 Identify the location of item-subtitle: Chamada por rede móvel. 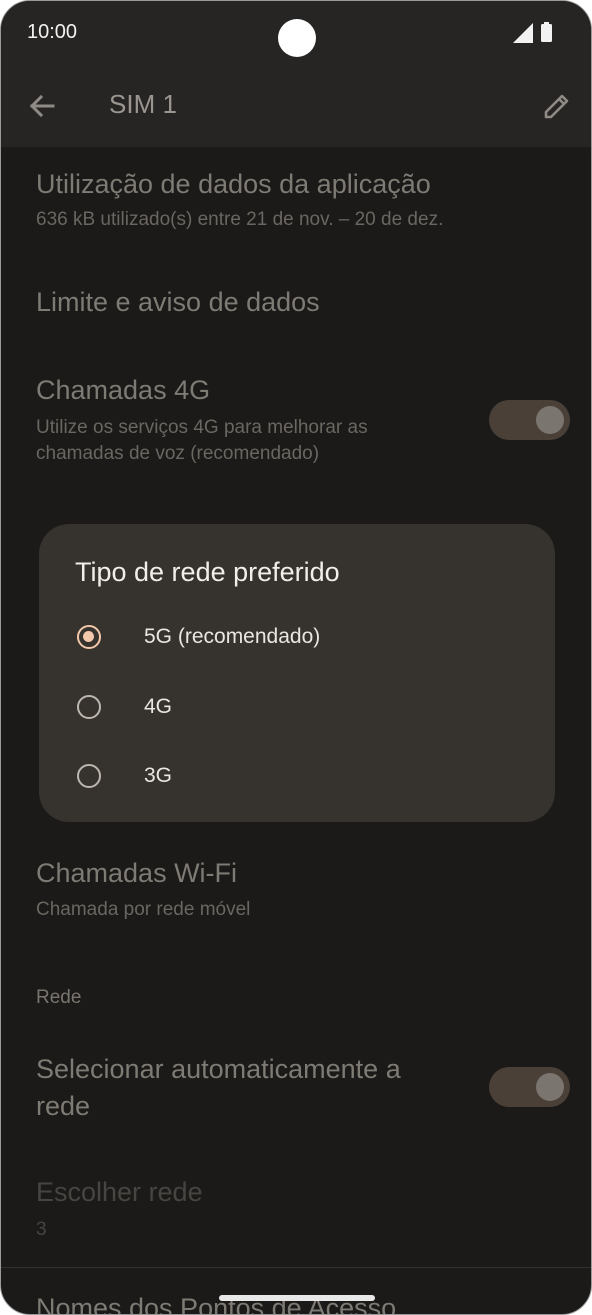
(143, 909).